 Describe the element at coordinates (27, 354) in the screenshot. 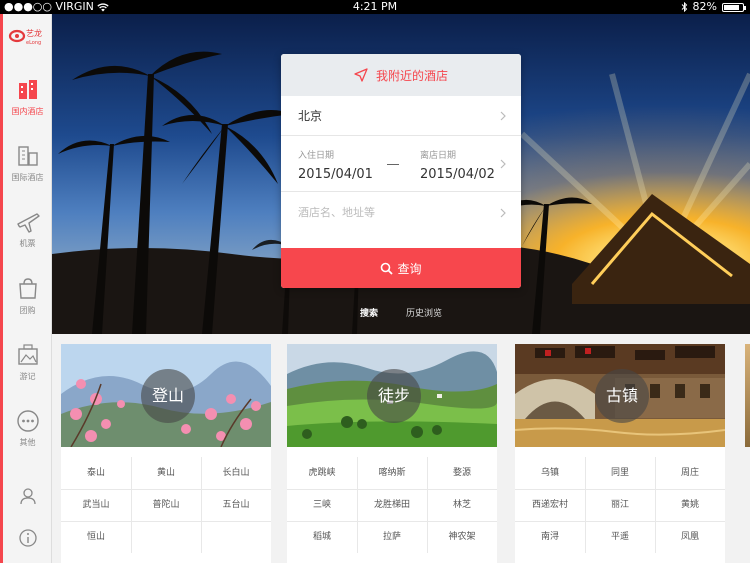

I see `travel-notes-icon` at that location.